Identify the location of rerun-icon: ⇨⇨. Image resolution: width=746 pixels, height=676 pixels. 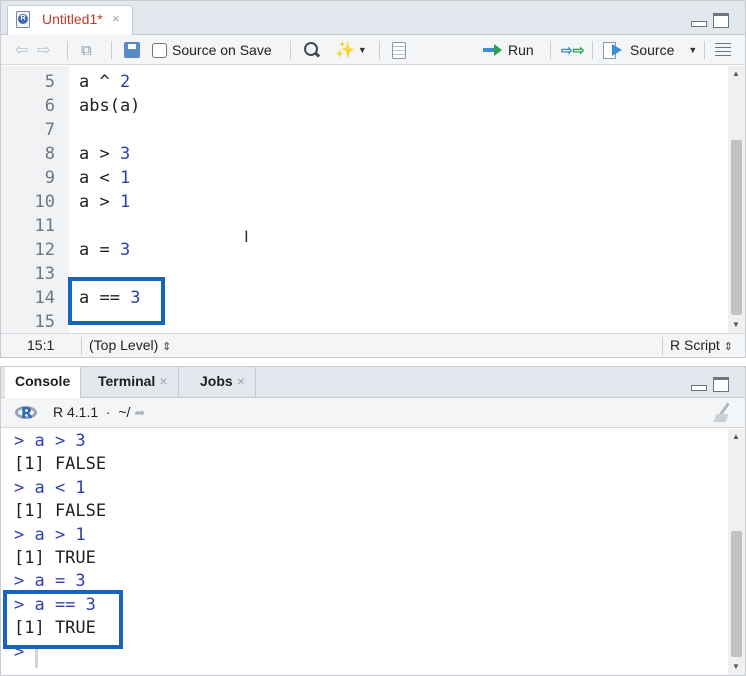
(573, 49).